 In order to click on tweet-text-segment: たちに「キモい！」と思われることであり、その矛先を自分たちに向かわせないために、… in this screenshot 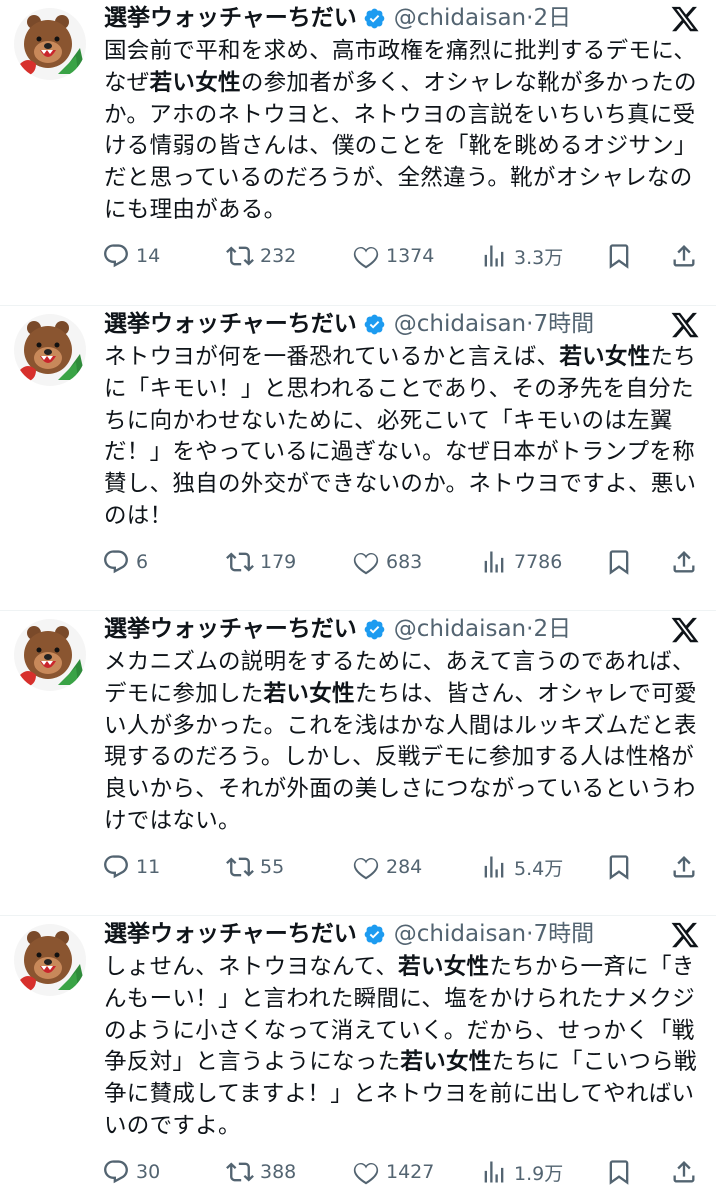, I will do `click(400, 436)`.